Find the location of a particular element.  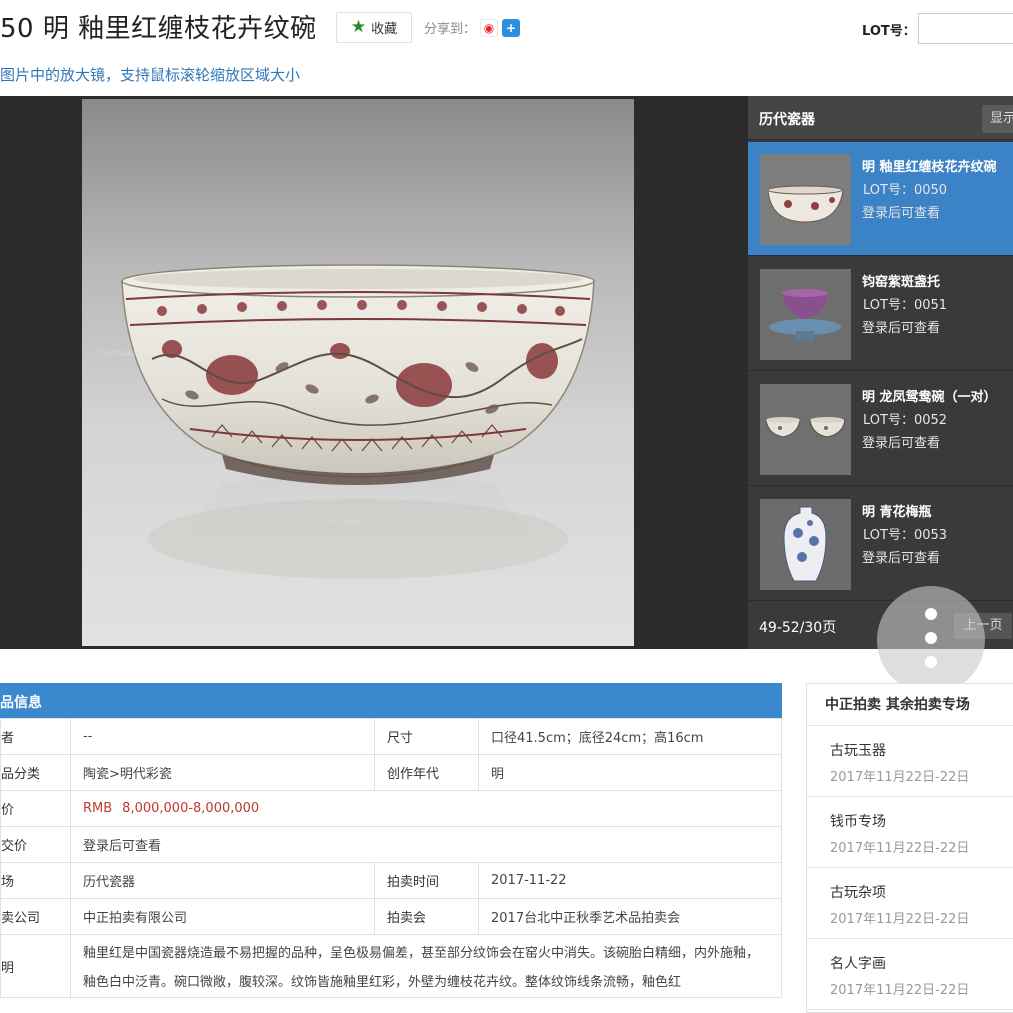

session-name: 古玩玉器 is located at coordinates (858, 751).